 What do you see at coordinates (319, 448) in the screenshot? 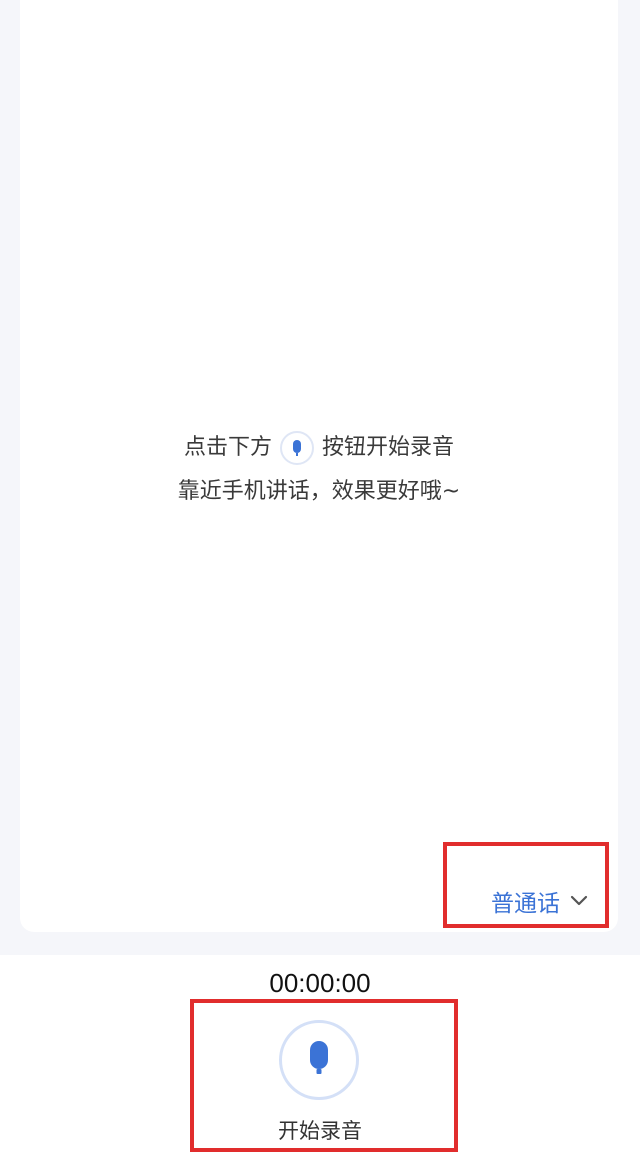
I see `hint-line-1: 点击下方 按钮开始录音` at bounding box center [319, 448].